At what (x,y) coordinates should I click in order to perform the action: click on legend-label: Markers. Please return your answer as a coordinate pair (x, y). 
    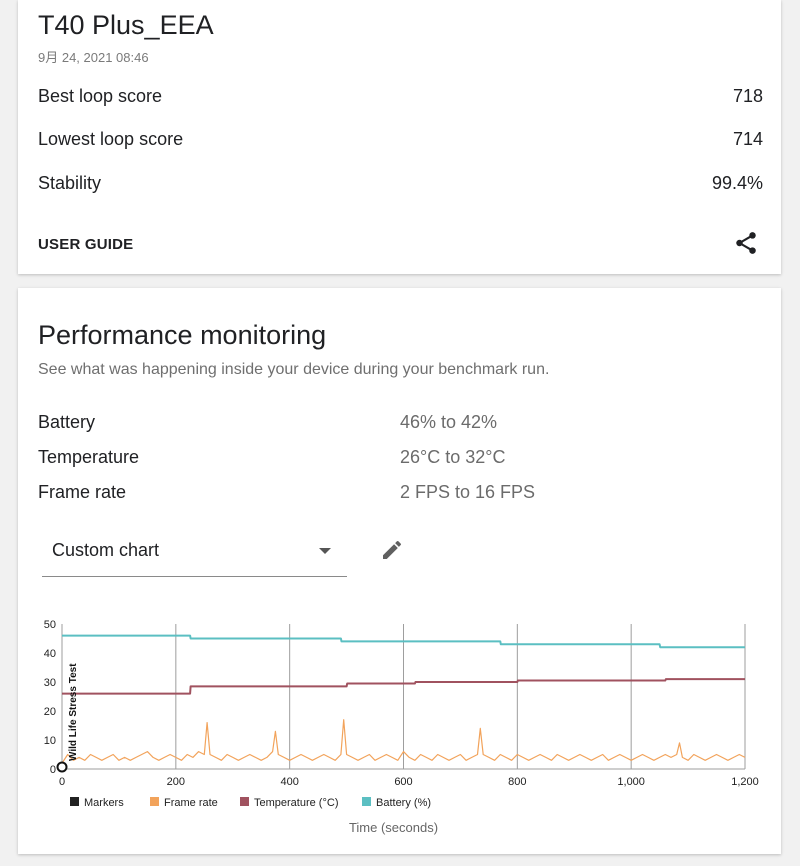
    Looking at the image, I should click on (104, 803).